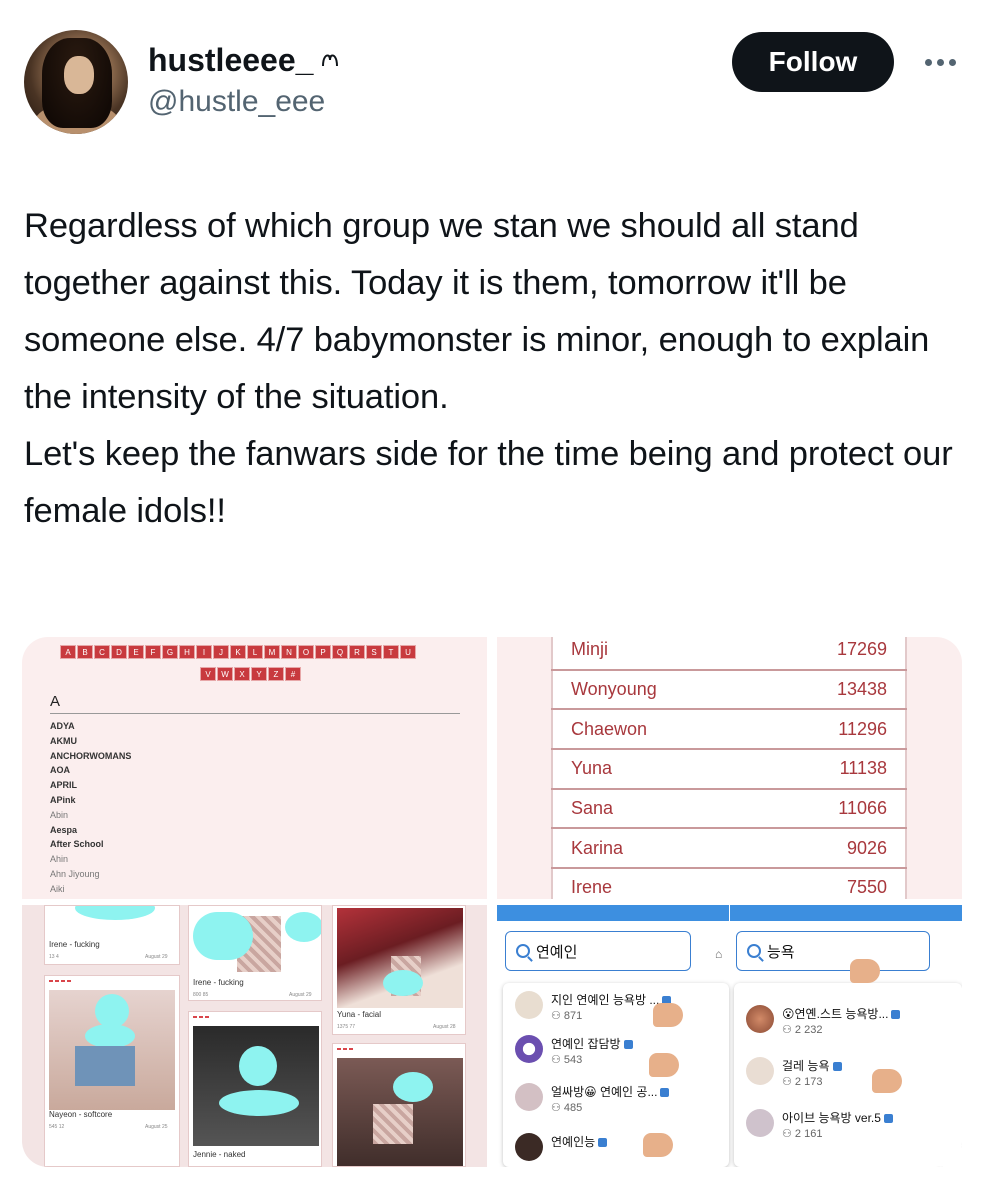 This screenshot has height=1200, width=983. Describe the element at coordinates (221, 652) in the screenshot. I see `alphabet-letter-link: J` at that location.